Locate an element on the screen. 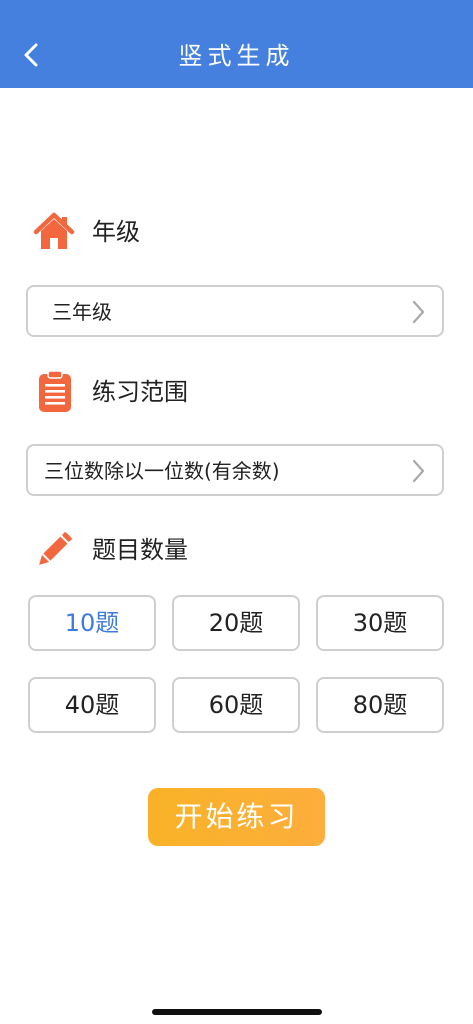  start-practice-button: 开始练习 is located at coordinates (236, 817).